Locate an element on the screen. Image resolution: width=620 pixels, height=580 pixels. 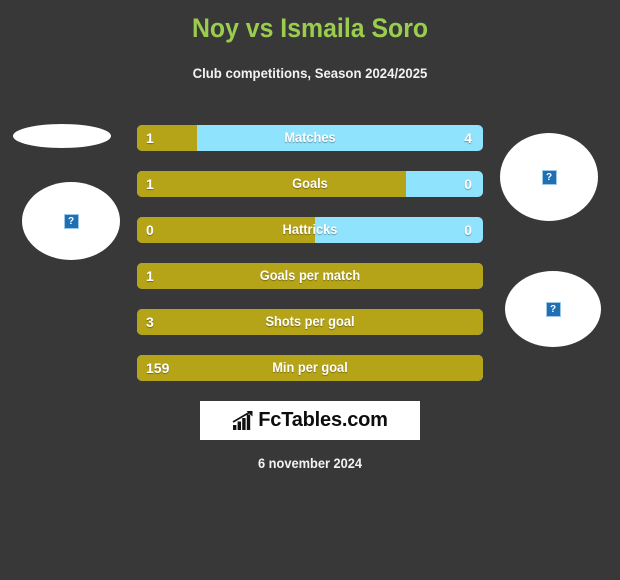
stat-label: Shots per goal is located at coordinates (310, 321).